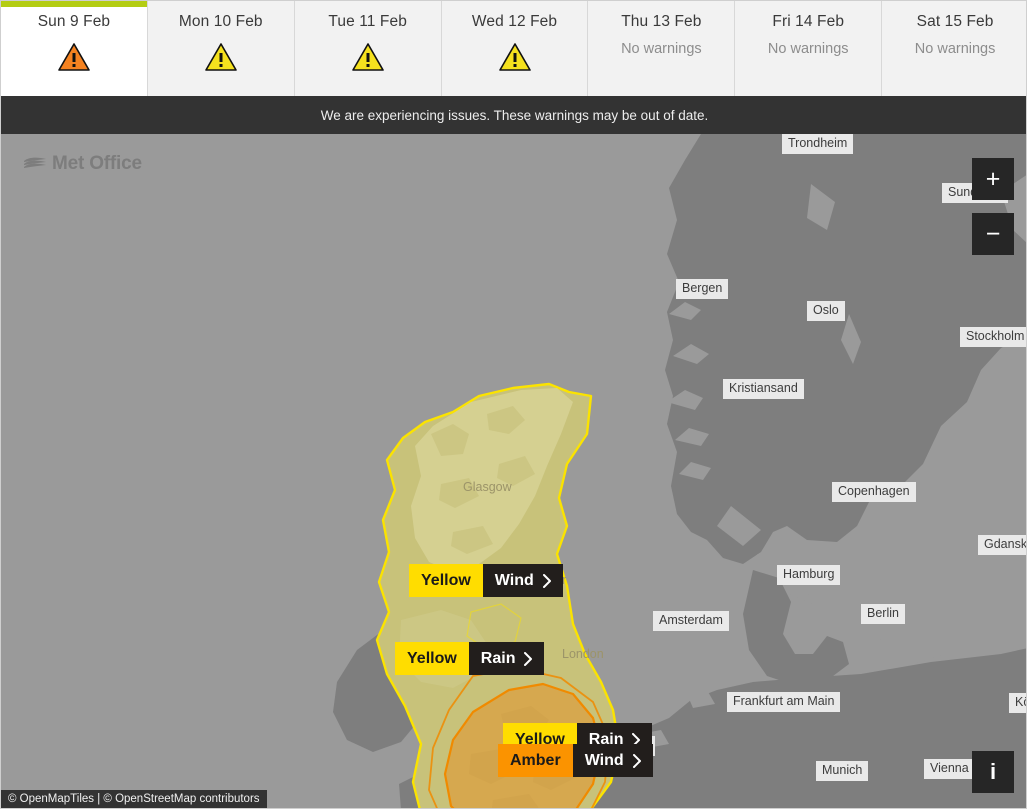  I want to click on warning-level-label: Amber, so click(535, 760).